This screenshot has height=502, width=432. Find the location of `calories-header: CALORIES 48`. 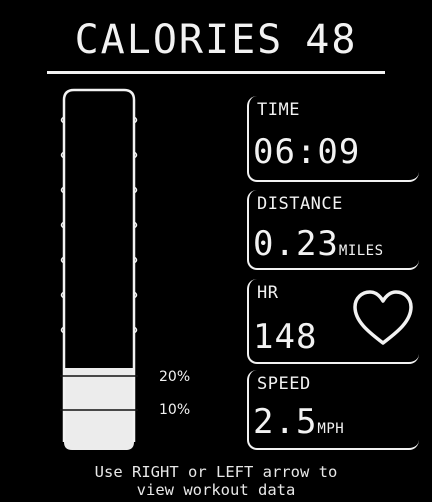

calories-header: CALORIES 48 is located at coordinates (216, 40).